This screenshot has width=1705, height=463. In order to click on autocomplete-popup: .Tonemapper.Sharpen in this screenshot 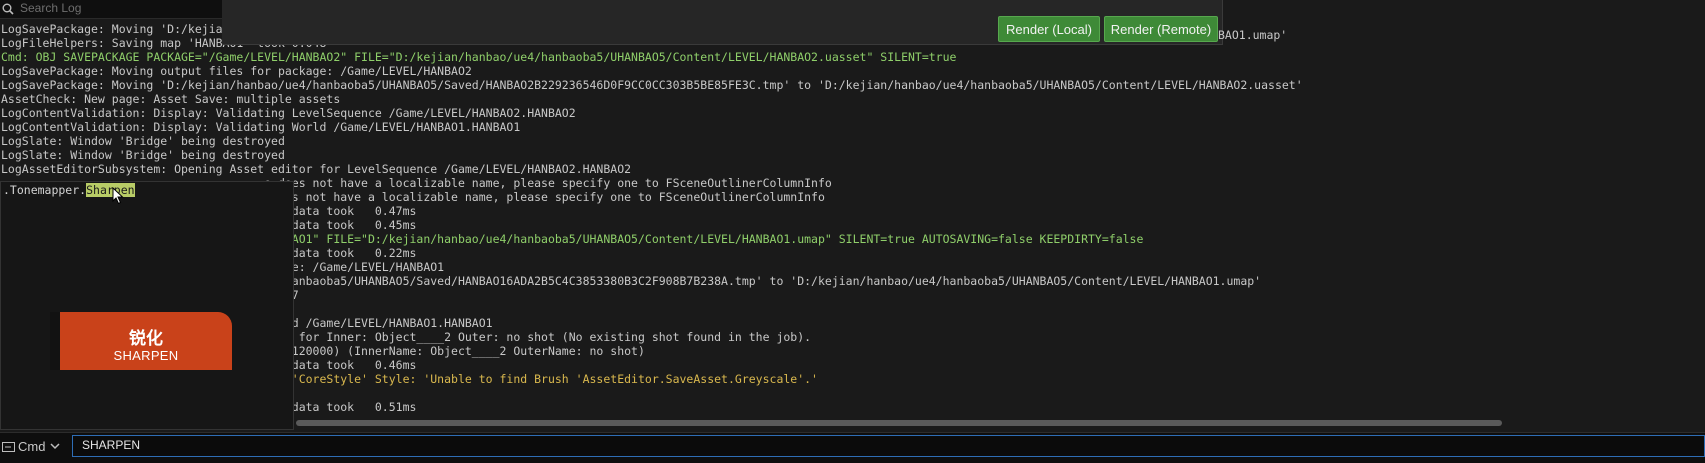, I will do `click(147, 305)`.